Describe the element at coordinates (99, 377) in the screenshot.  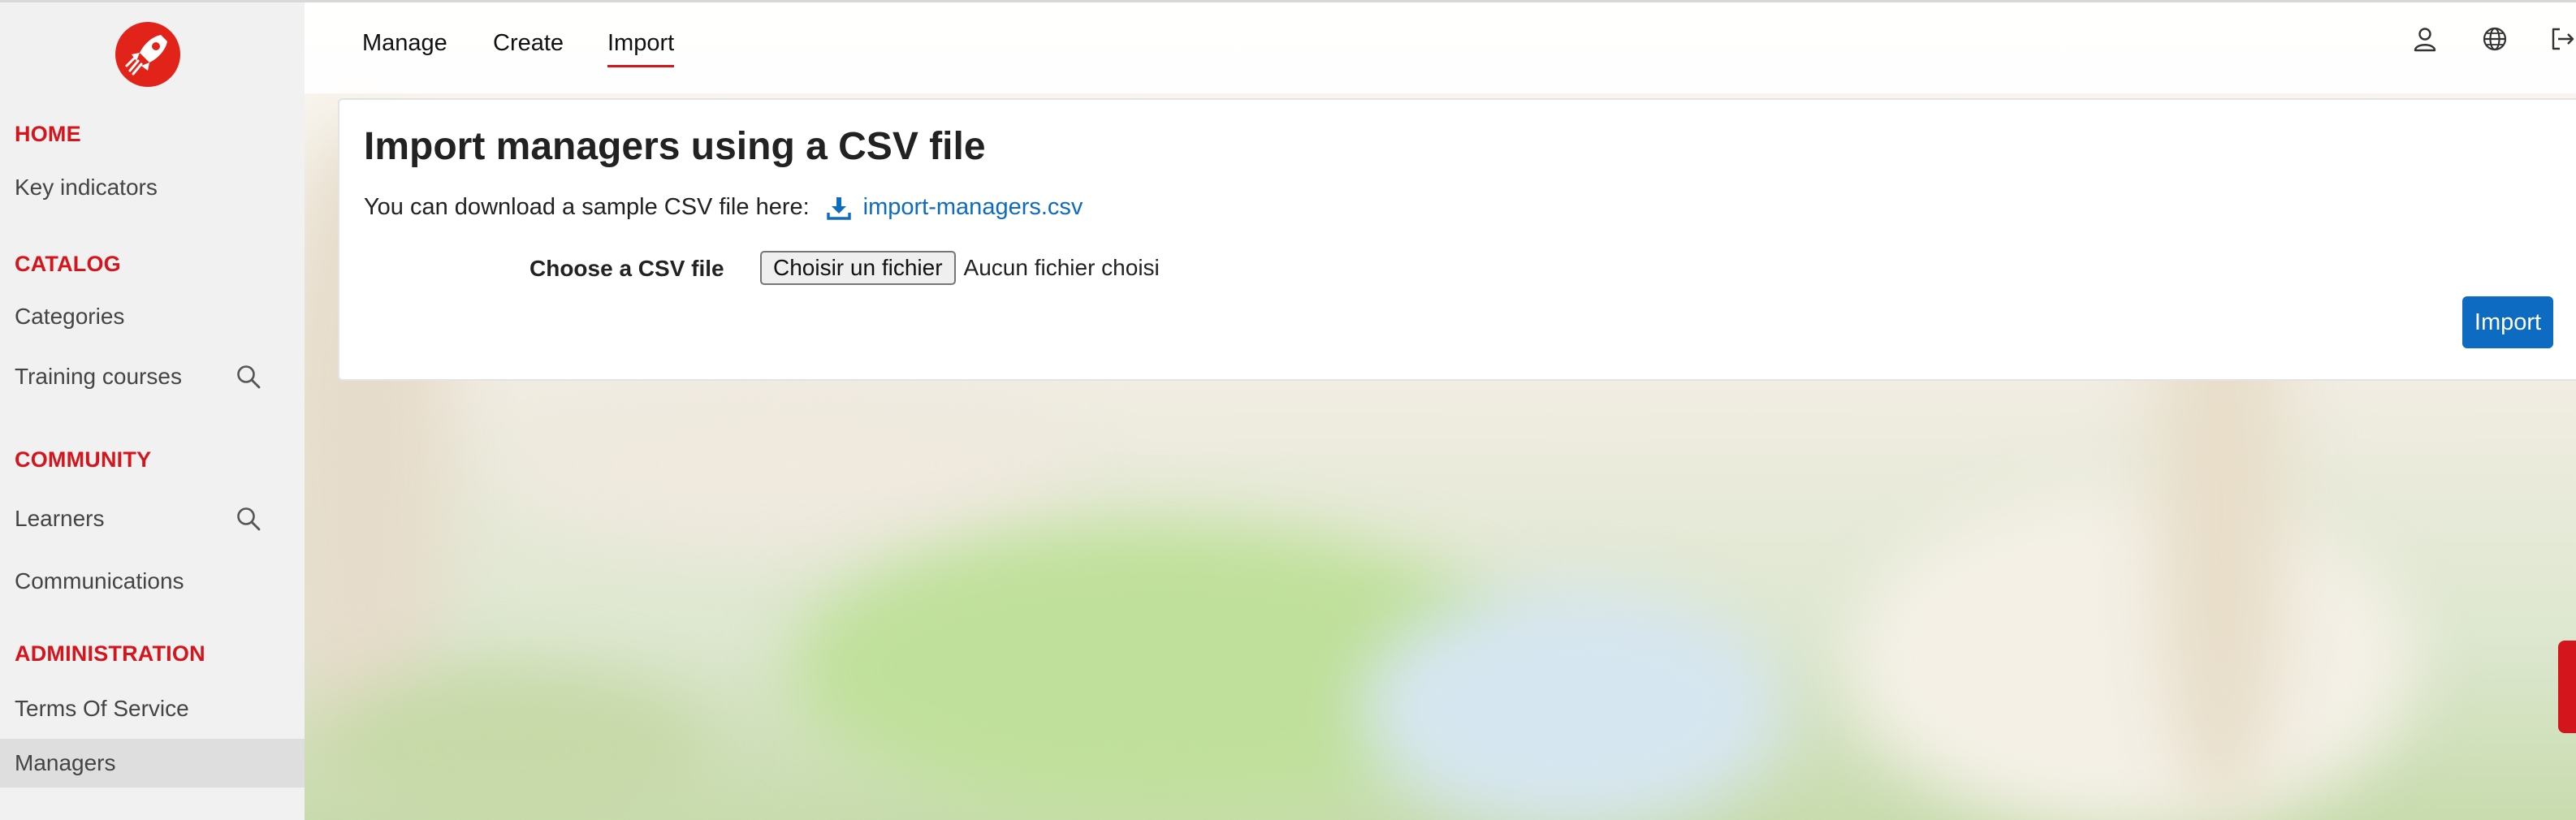
I see `sidebar-item-label: Training courses` at that location.